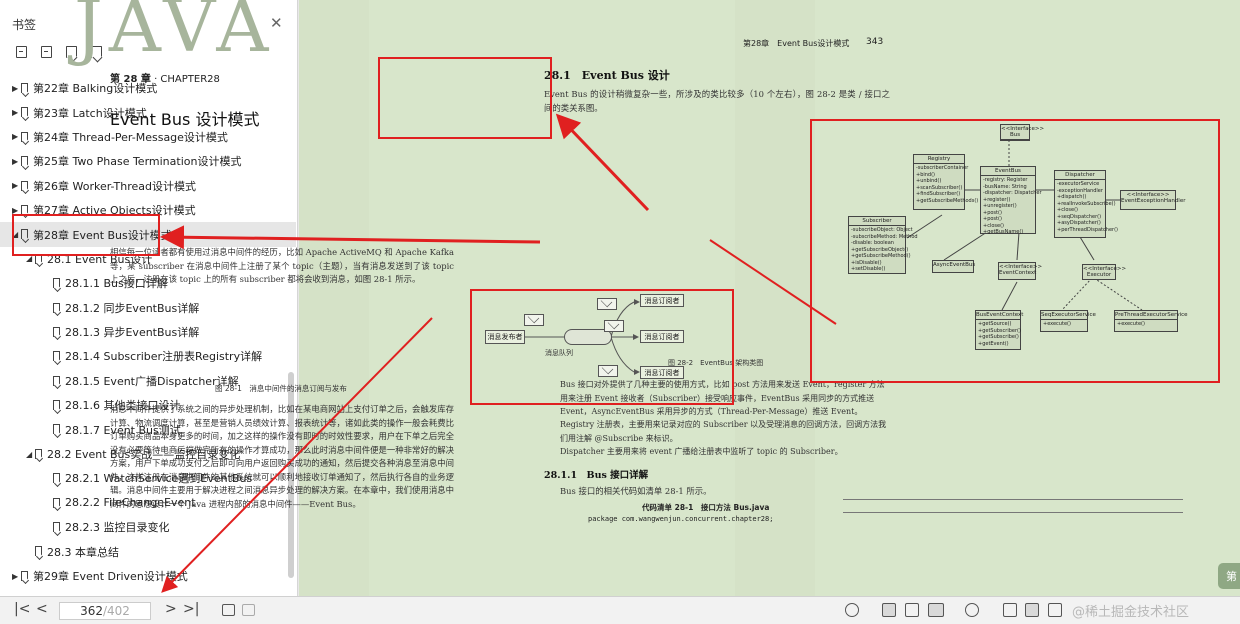 The image size is (1240, 624). I want to click on code-rule-top, so click(1013, 499).